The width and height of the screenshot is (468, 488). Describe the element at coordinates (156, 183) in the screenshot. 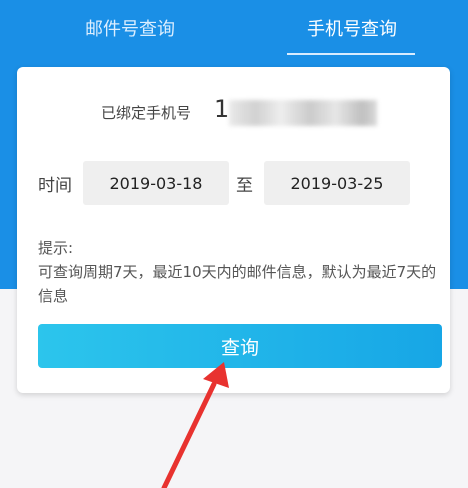

I see `start-date-picker: 2019-03-18` at that location.